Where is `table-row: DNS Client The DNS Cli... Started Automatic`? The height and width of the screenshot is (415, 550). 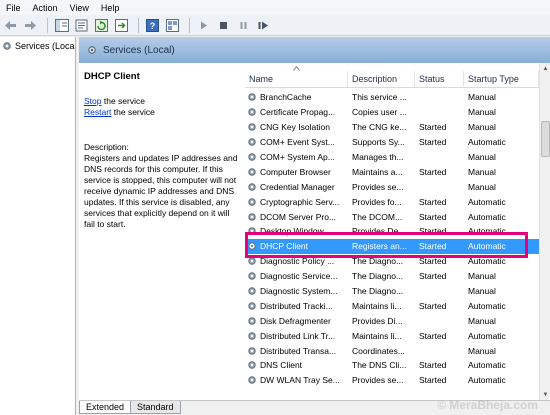
table-row: DNS Client The DNS Cli... Started Automatic is located at coordinates (392, 365).